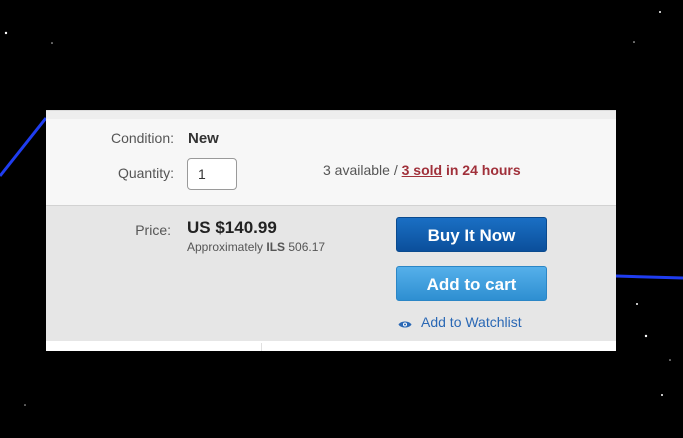 The height and width of the screenshot is (438, 683). Describe the element at coordinates (362, 170) in the screenshot. I see `available-count: 3 available /` at that location.